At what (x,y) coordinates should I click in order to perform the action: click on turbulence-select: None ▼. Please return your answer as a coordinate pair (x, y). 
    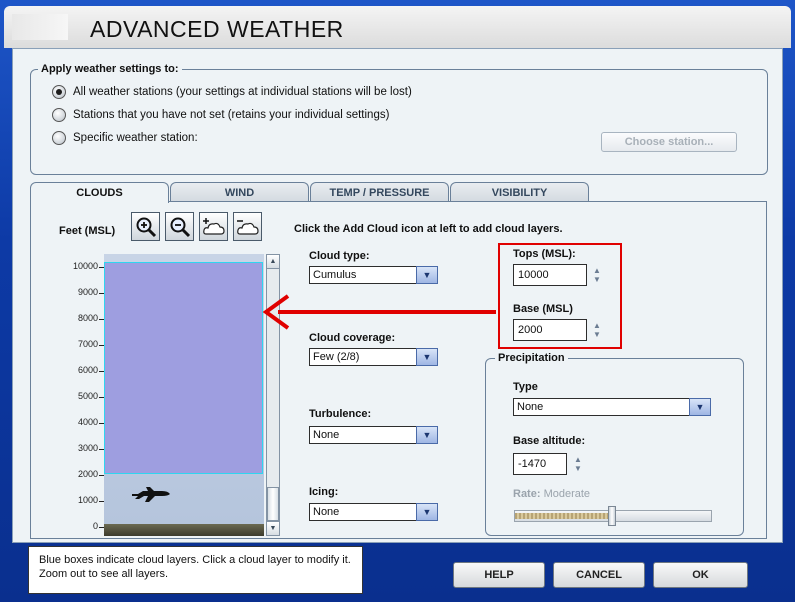
    Looking at the image, I should click on (373, 435).